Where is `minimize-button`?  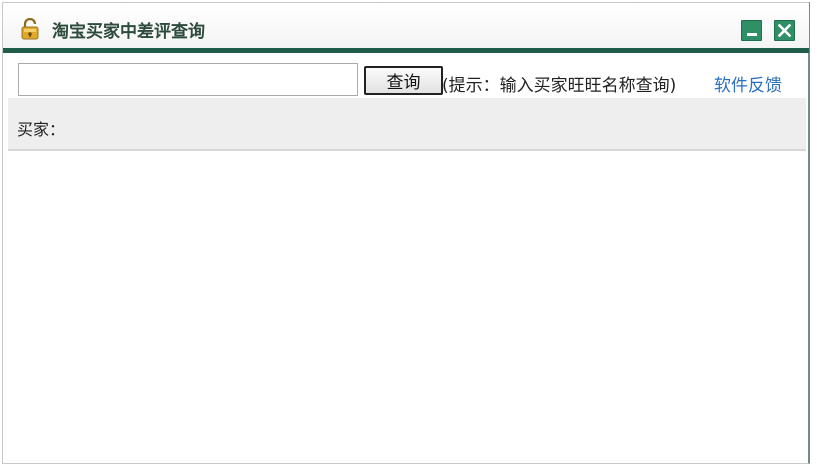 minimize-button is located at coordinates (751, 30).